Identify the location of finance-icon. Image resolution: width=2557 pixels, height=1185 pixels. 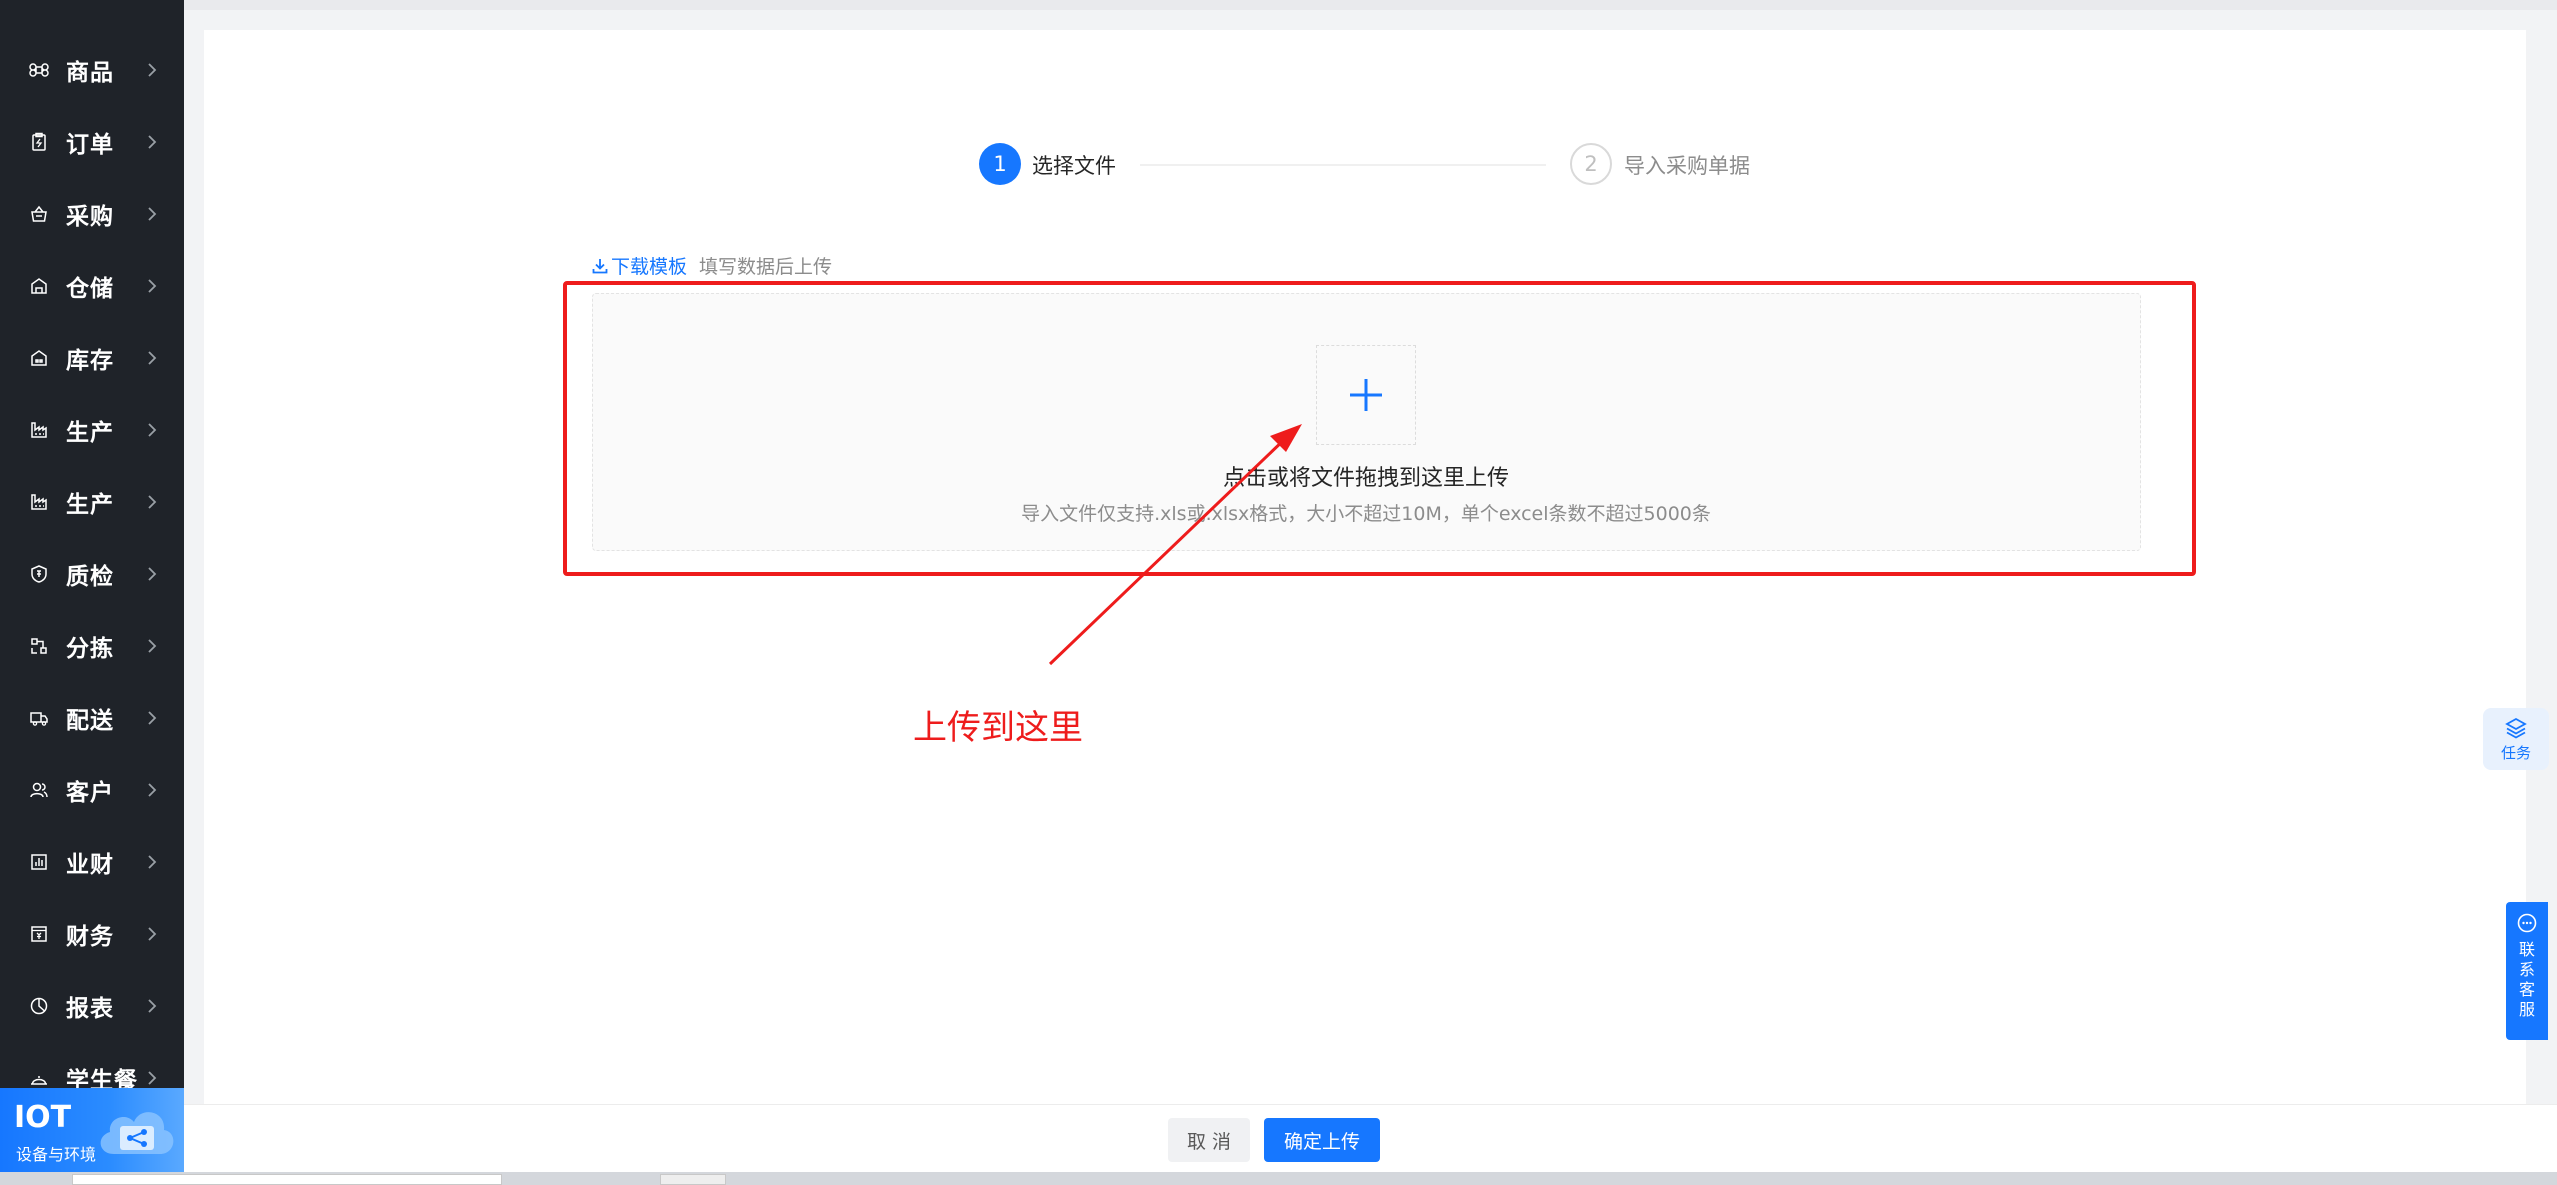
(39, 934).